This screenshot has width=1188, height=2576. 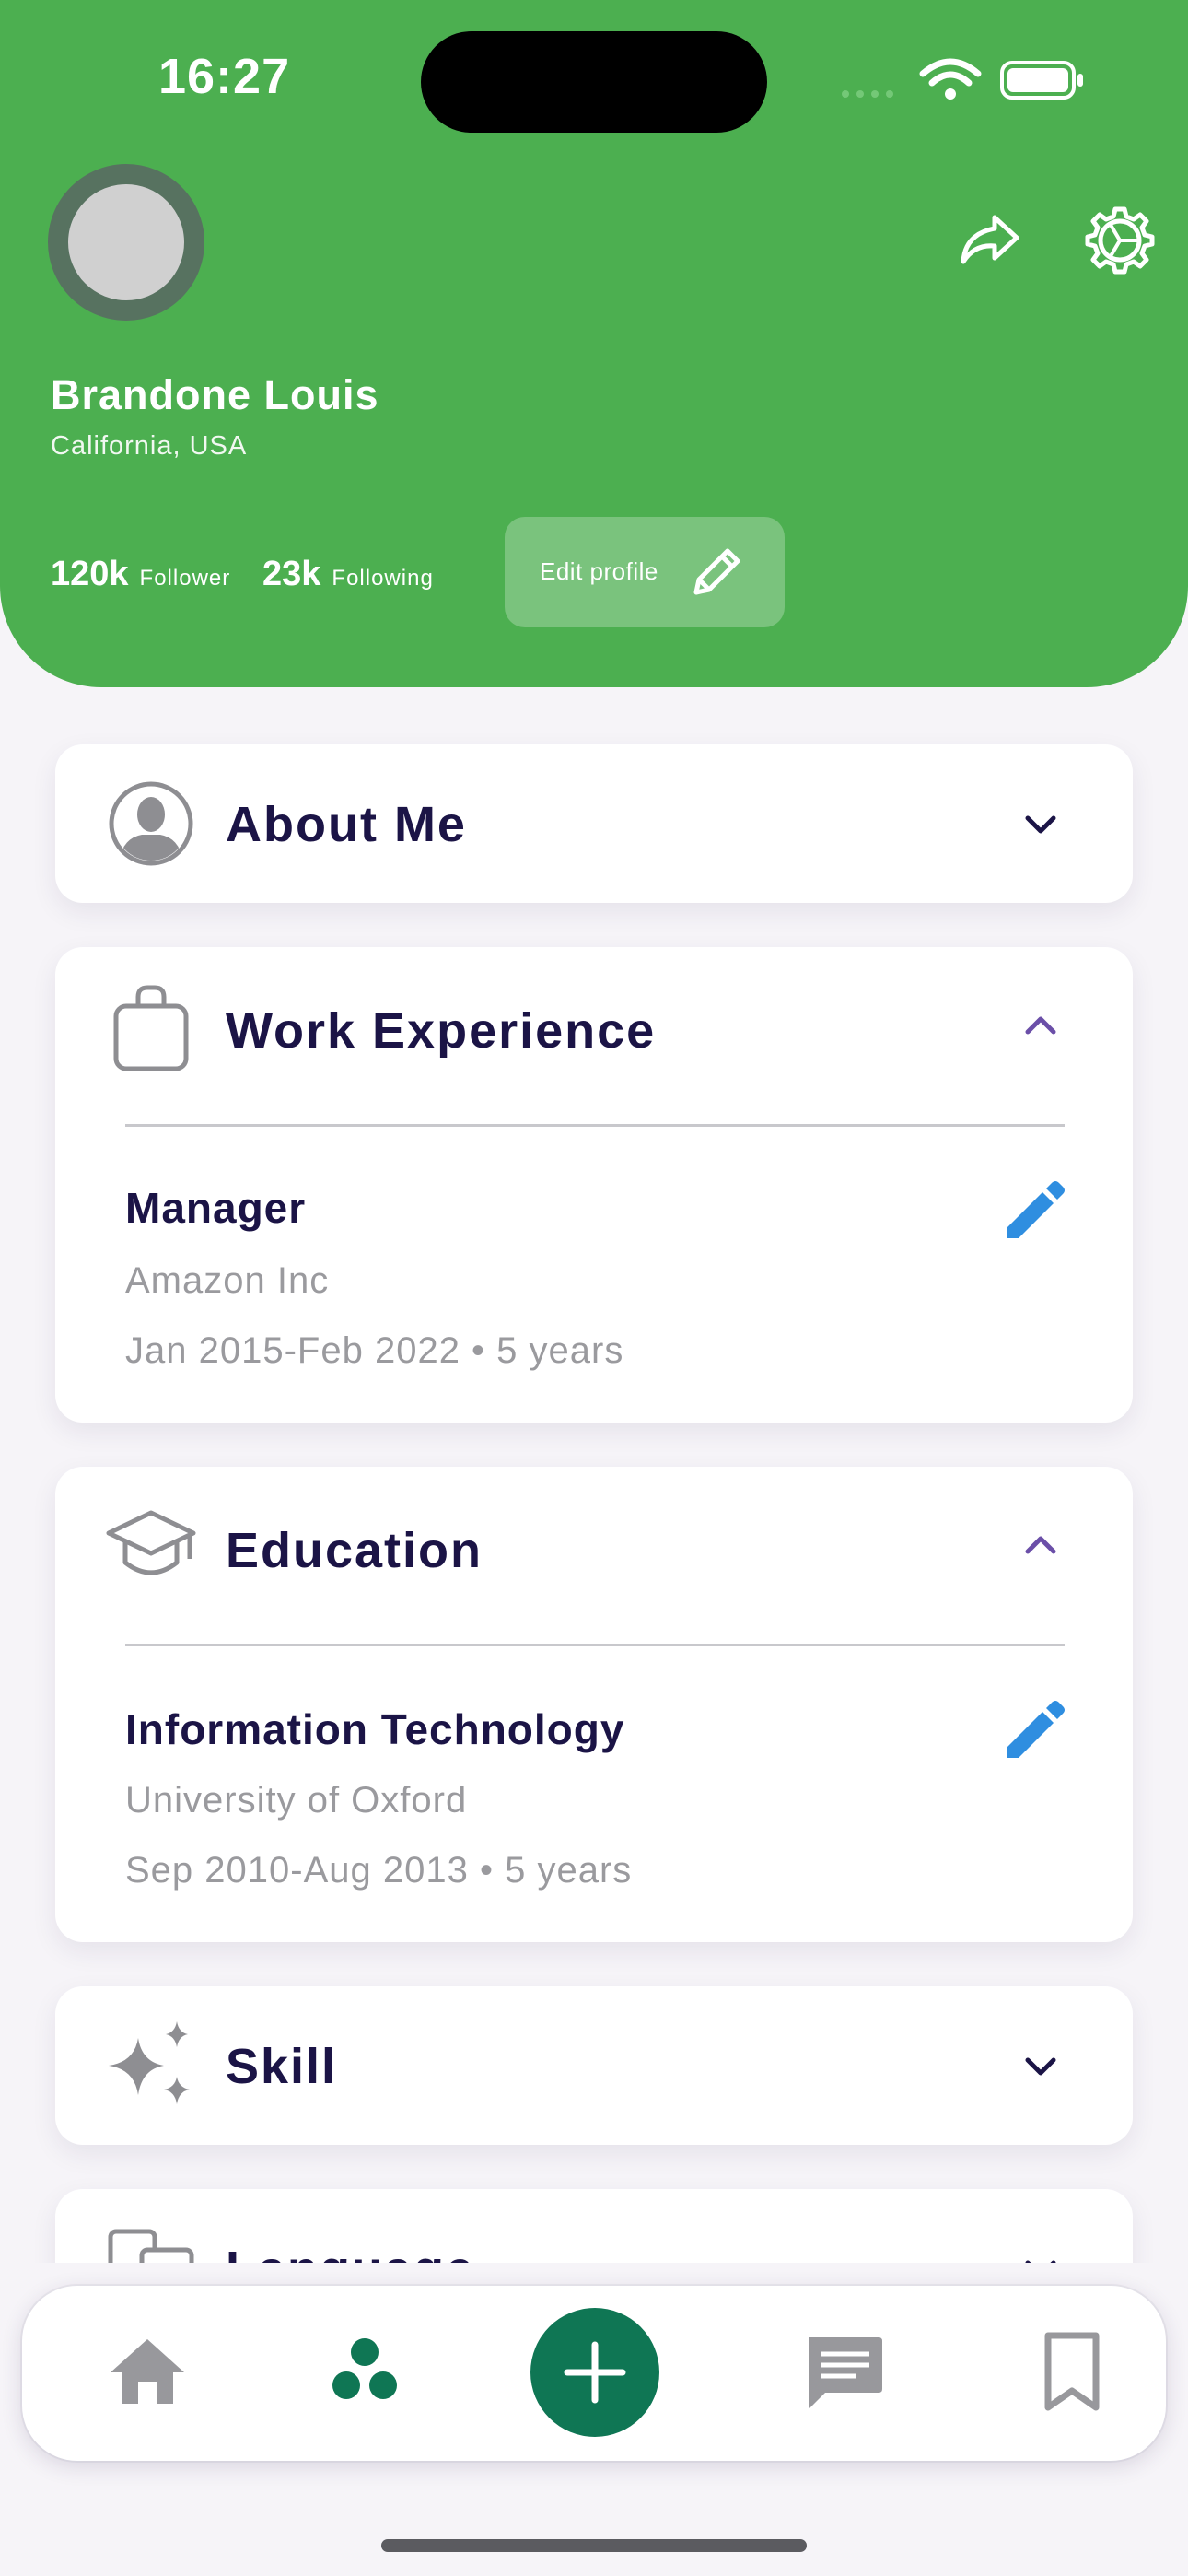 I want to click on edit-profile-button: Edit profile, so click(x=645, y=572).